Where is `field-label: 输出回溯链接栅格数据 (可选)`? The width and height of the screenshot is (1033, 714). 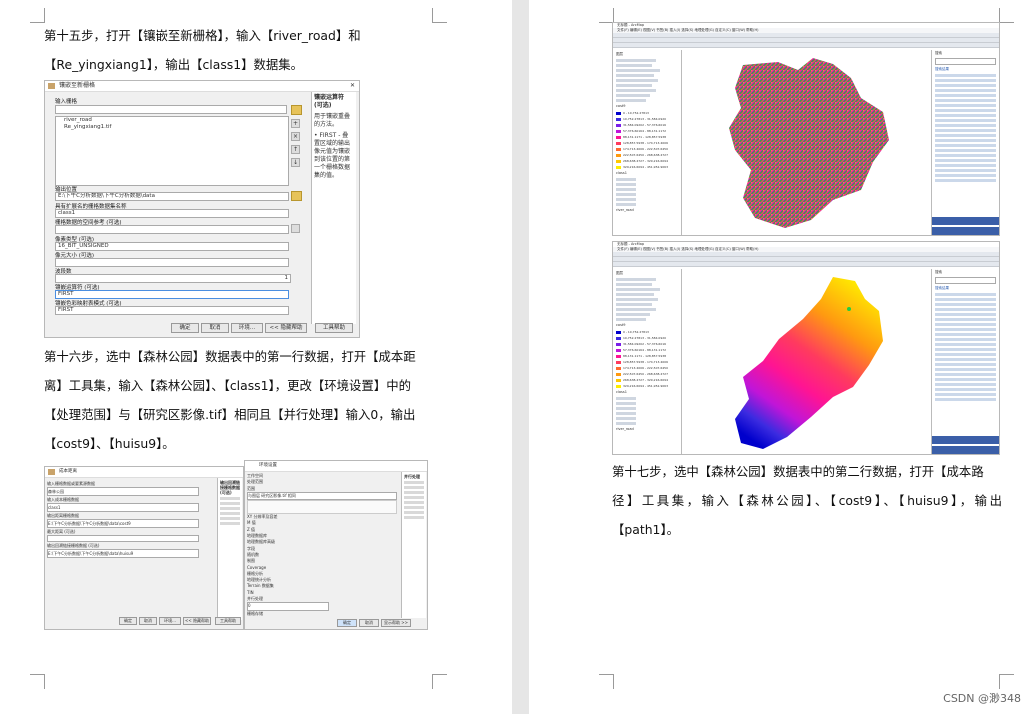 field-label: 输出回溯链接栅格数据 (可选) is located at coordinates (73, 545).